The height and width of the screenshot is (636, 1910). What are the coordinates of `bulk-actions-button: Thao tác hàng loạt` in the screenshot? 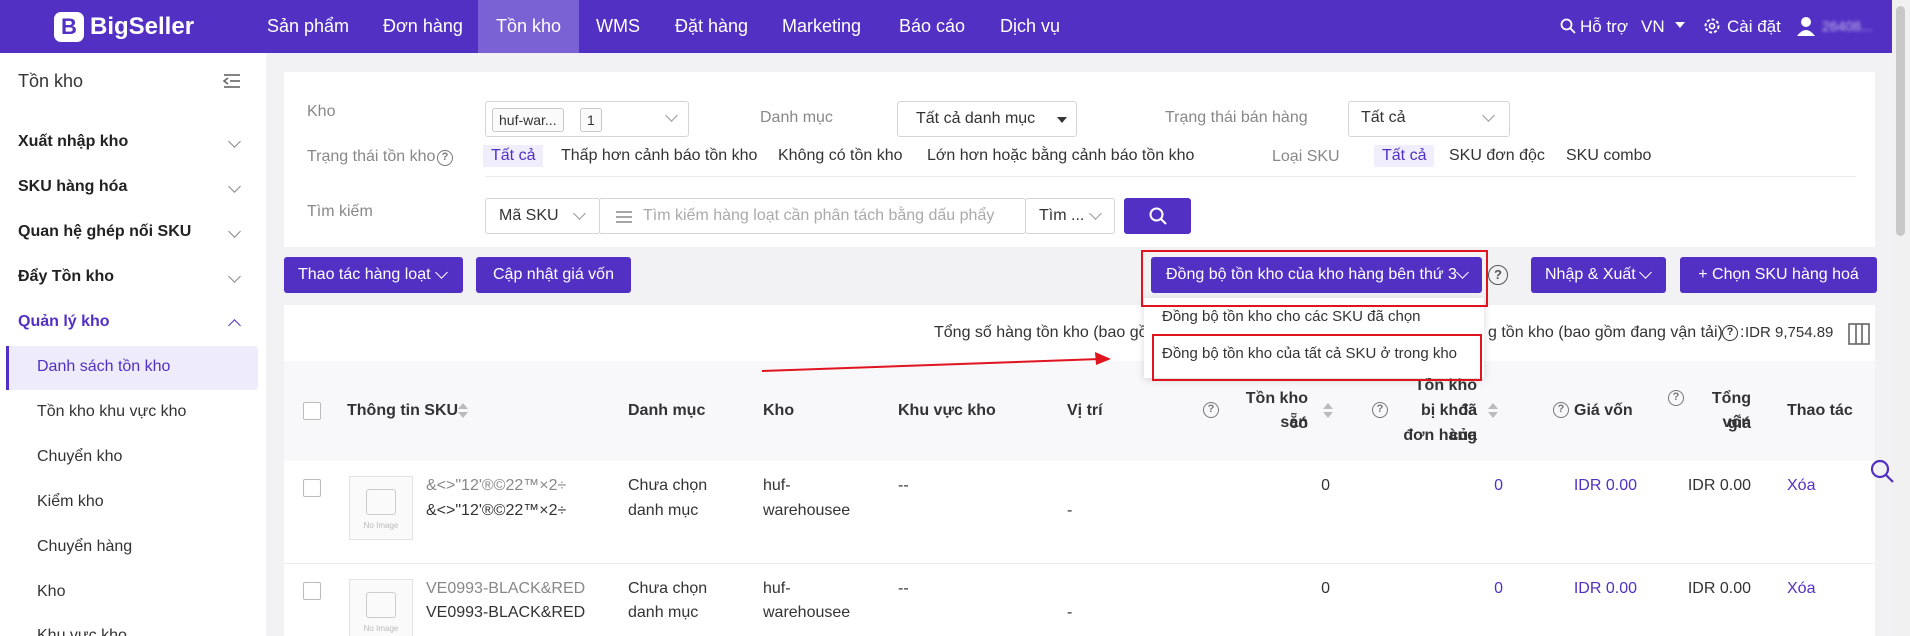 It's located at (373, 275).